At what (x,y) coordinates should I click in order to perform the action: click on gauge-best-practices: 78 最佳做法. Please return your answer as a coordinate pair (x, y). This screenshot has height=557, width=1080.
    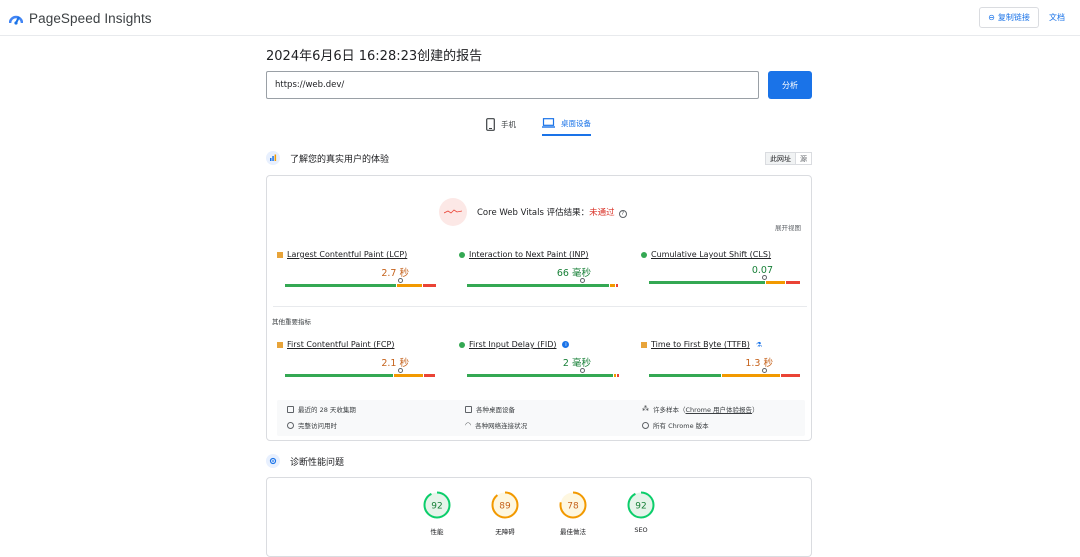
    Looking at the image, I should click on (573, 513).